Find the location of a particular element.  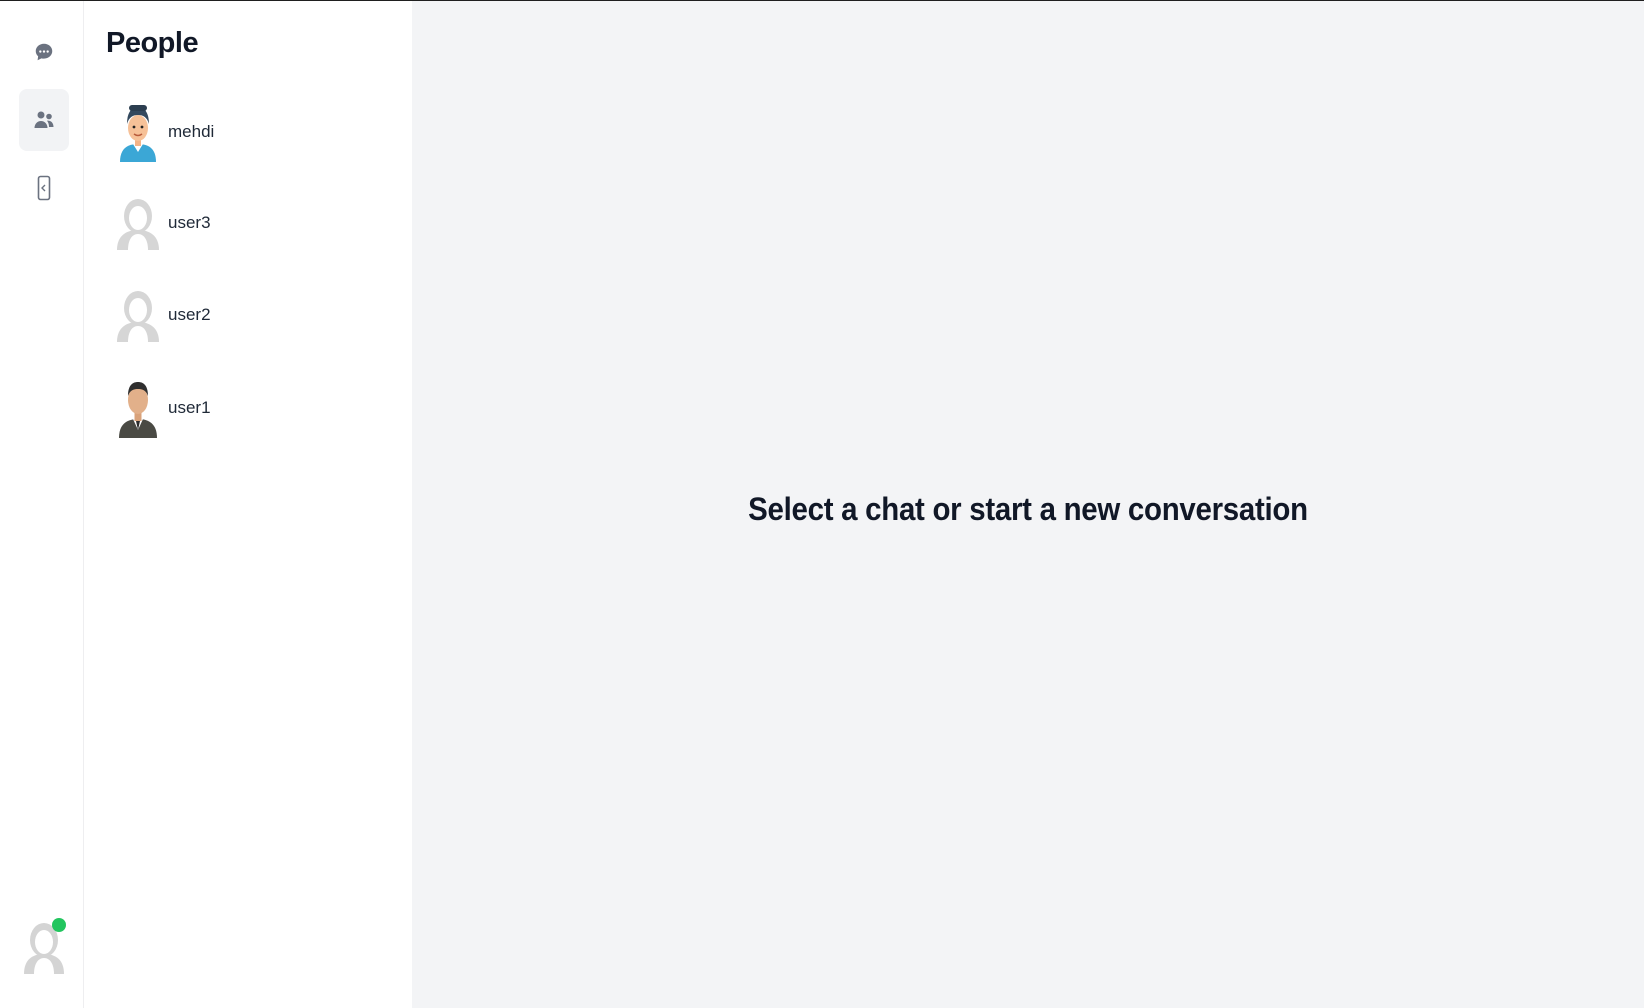

person-item-mehdi: mehdi is located at coordinates (254, 132).